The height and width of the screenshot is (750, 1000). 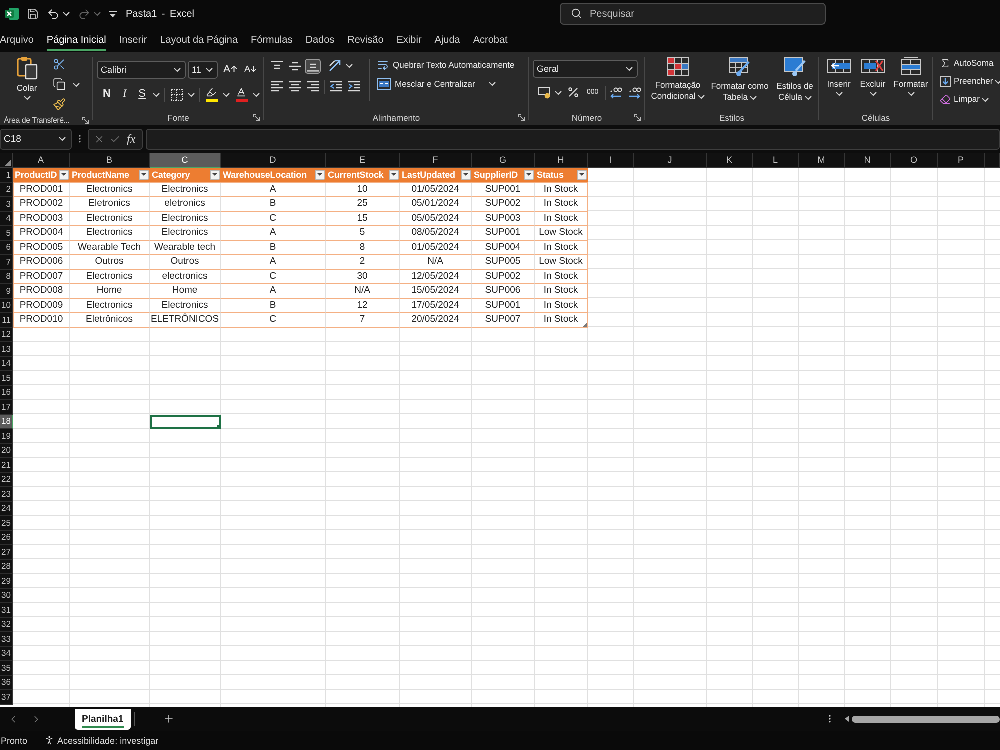 What do you see at coordinates (6, 697) in the screenshot?
I see `row-header: 37` at bounding box center [6, 697].